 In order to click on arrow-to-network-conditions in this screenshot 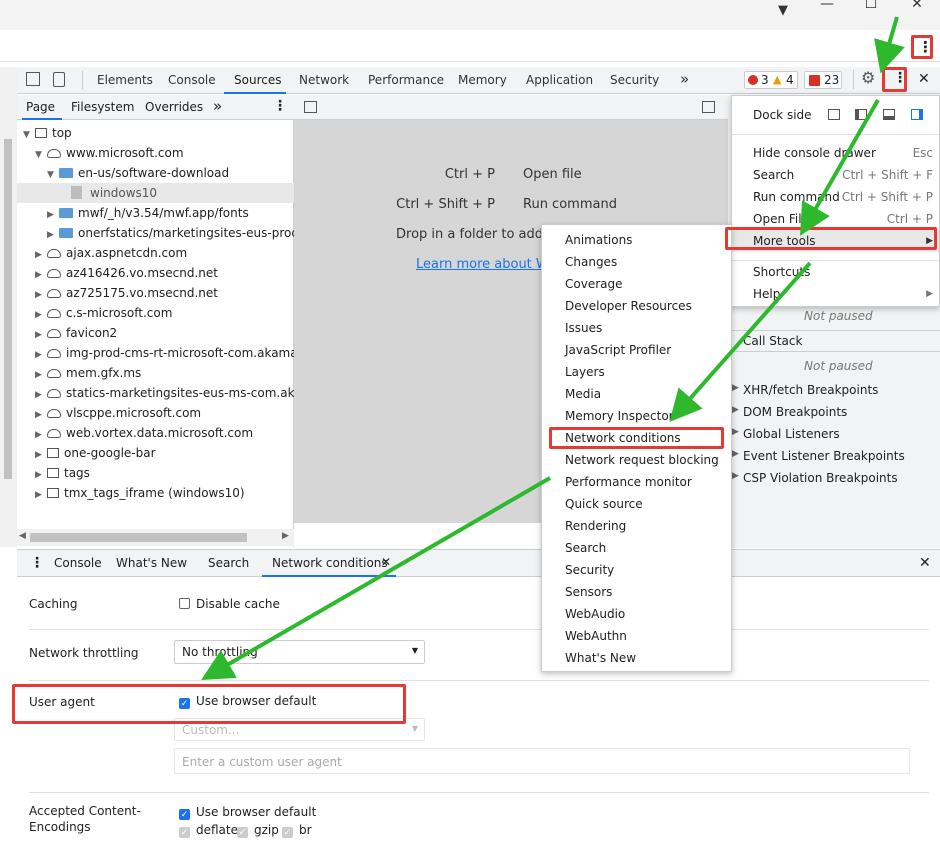, I will do `click(740, 341)`.